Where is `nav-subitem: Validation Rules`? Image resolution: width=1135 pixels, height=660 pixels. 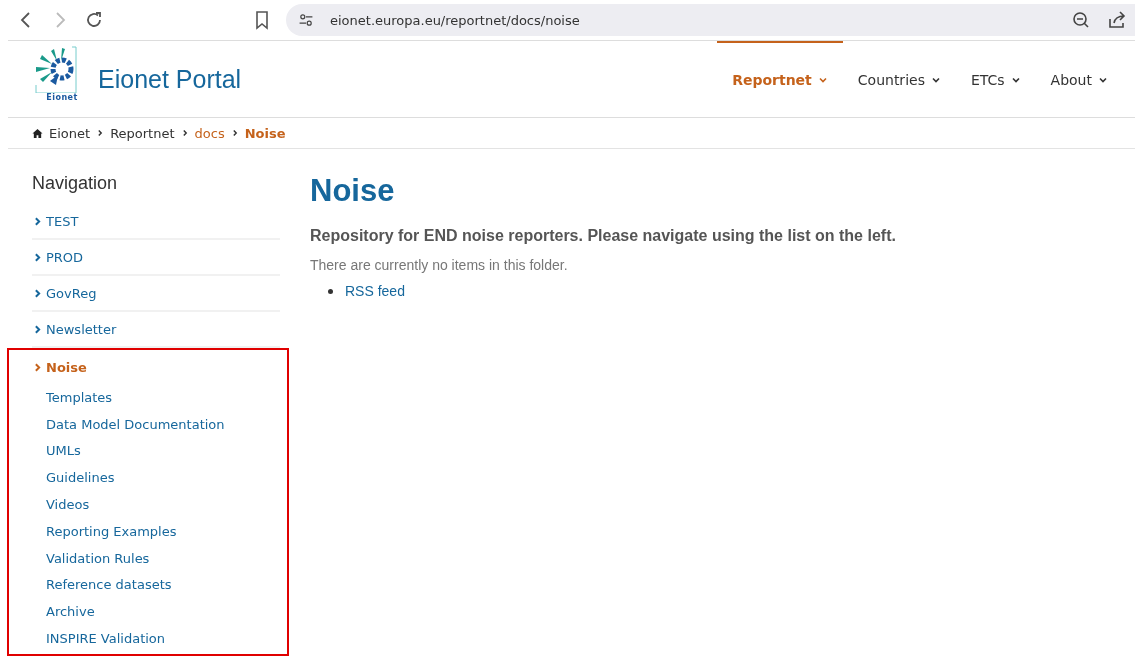 nav-subitem: Validation Rules is located at coordinates (98, 558).